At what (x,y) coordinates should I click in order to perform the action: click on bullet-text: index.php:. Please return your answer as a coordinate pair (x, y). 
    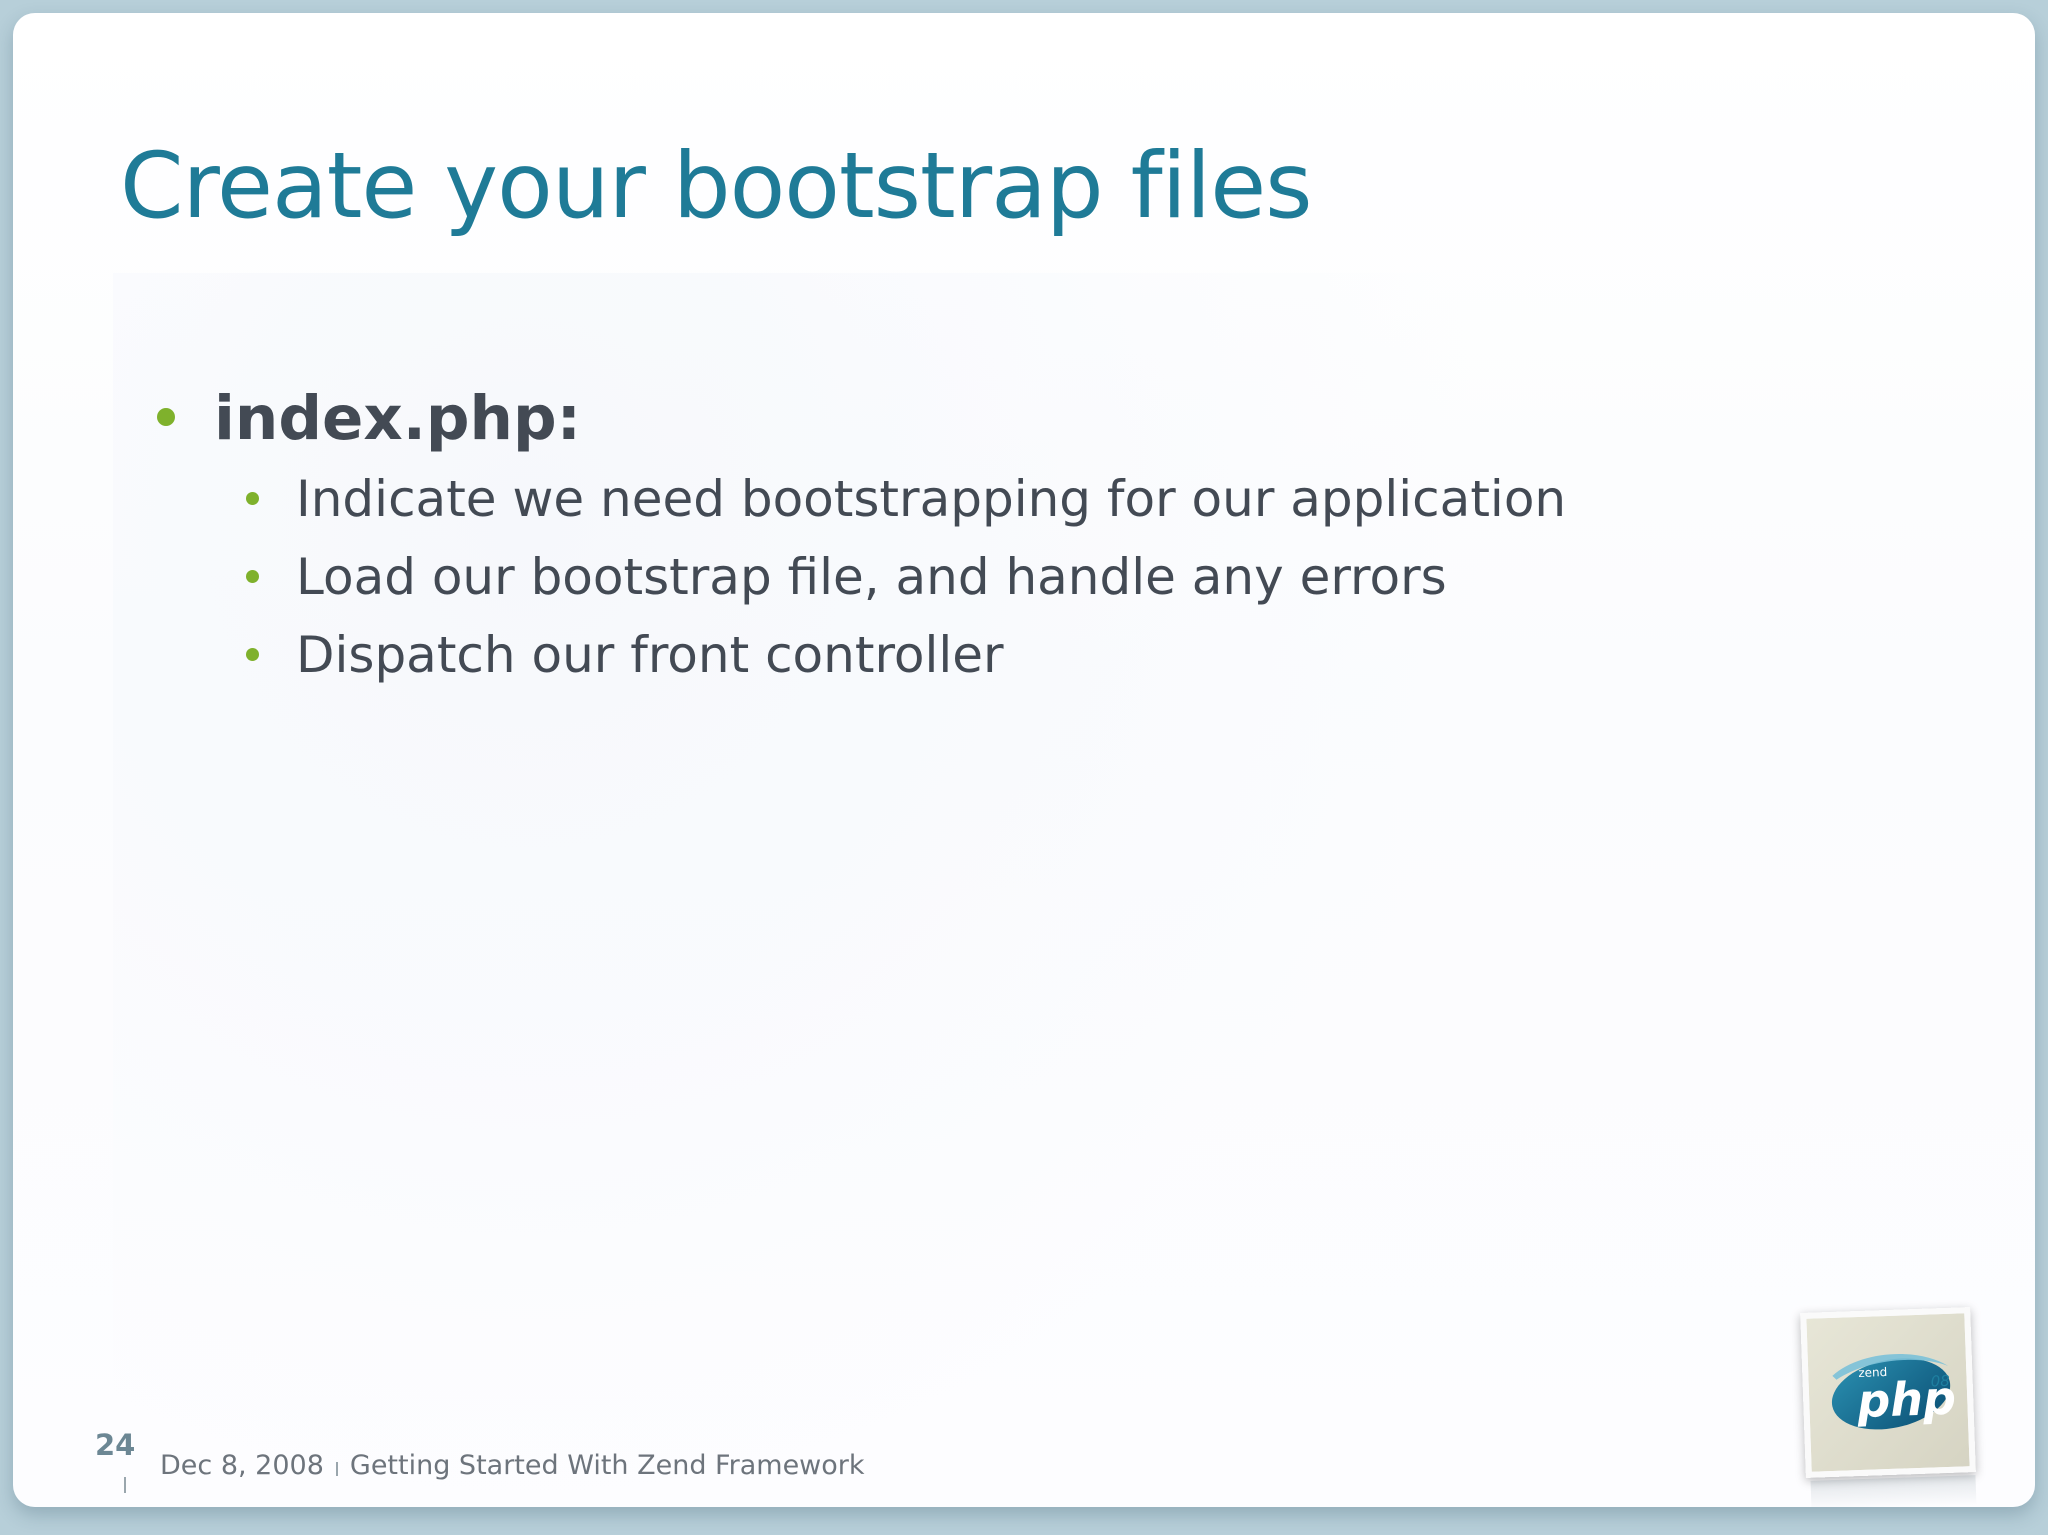
    Looking at the image, I should click on (398, 418).